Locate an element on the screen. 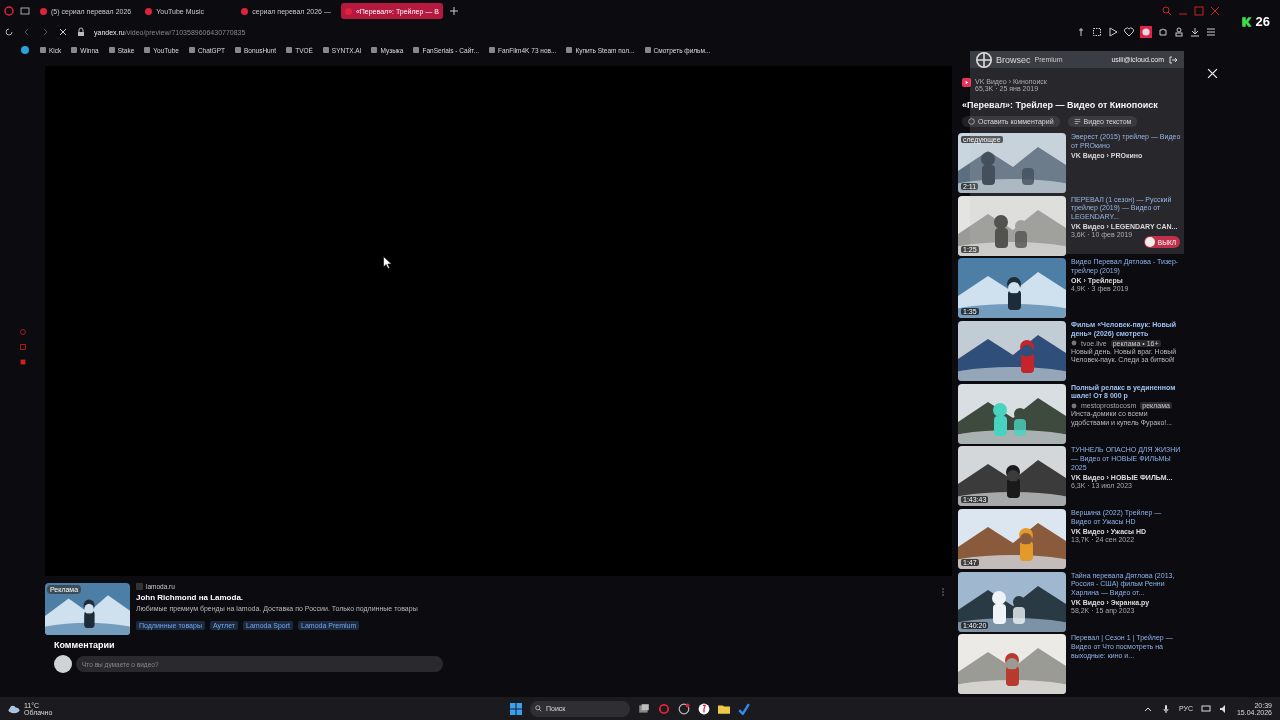 Image resolution: width=1280 pixels, height=720 pixels. logout-icon is located at coordinates (1173, 59).